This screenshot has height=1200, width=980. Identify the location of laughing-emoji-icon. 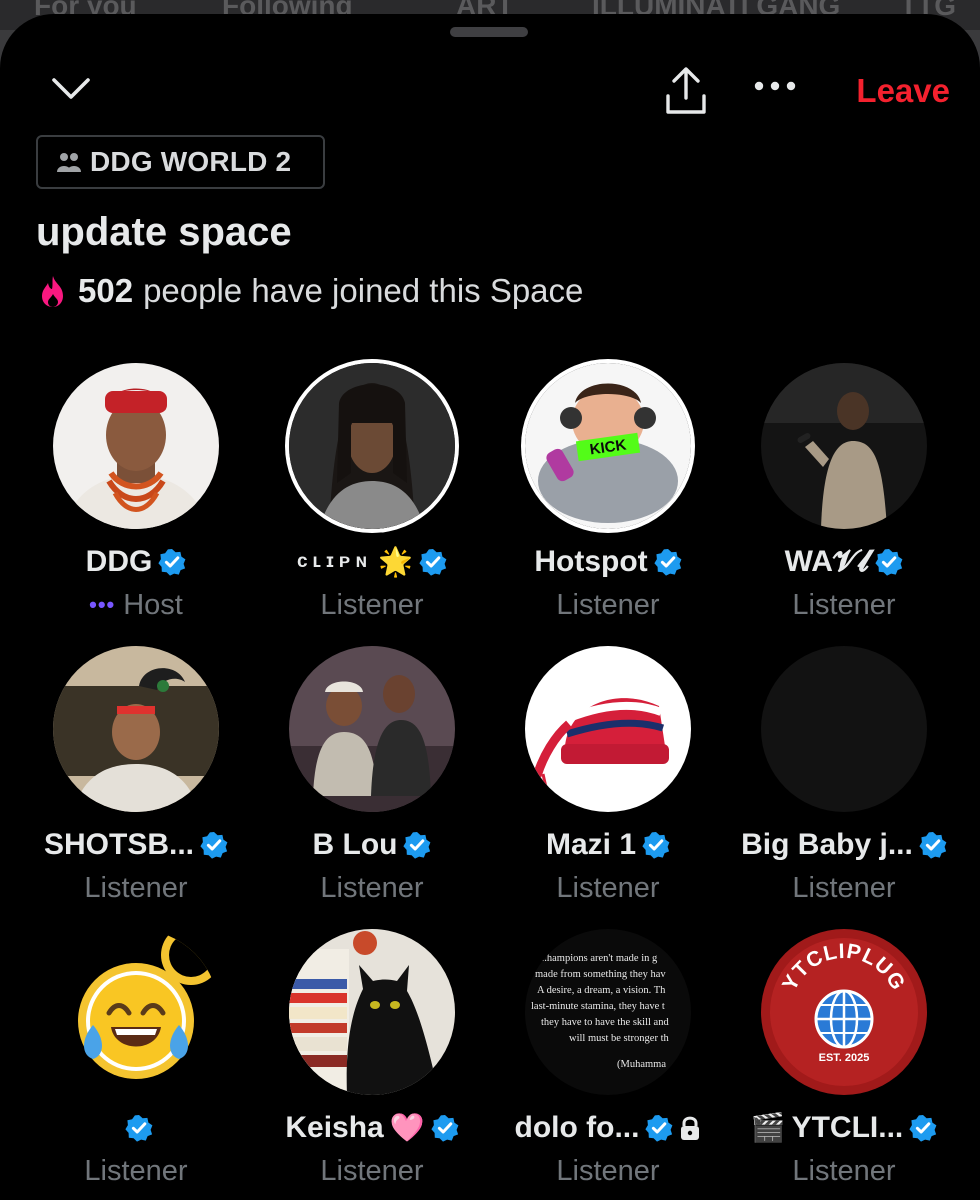
(136, 1012).